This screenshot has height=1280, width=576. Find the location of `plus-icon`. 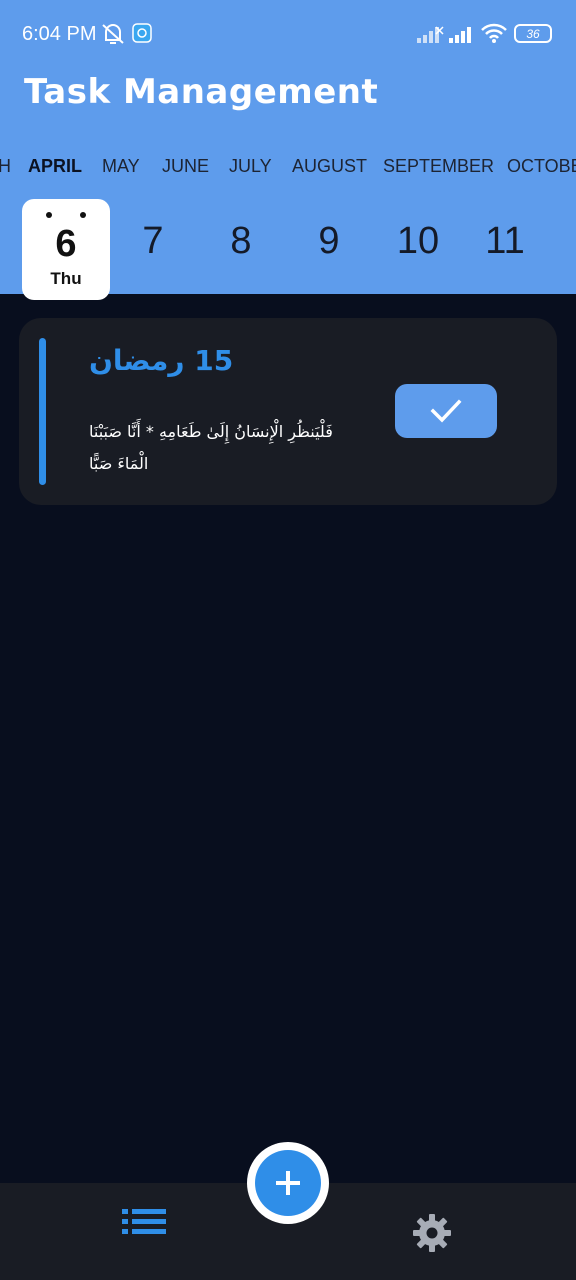

plus-icon is located at coordinates (288, 1183).